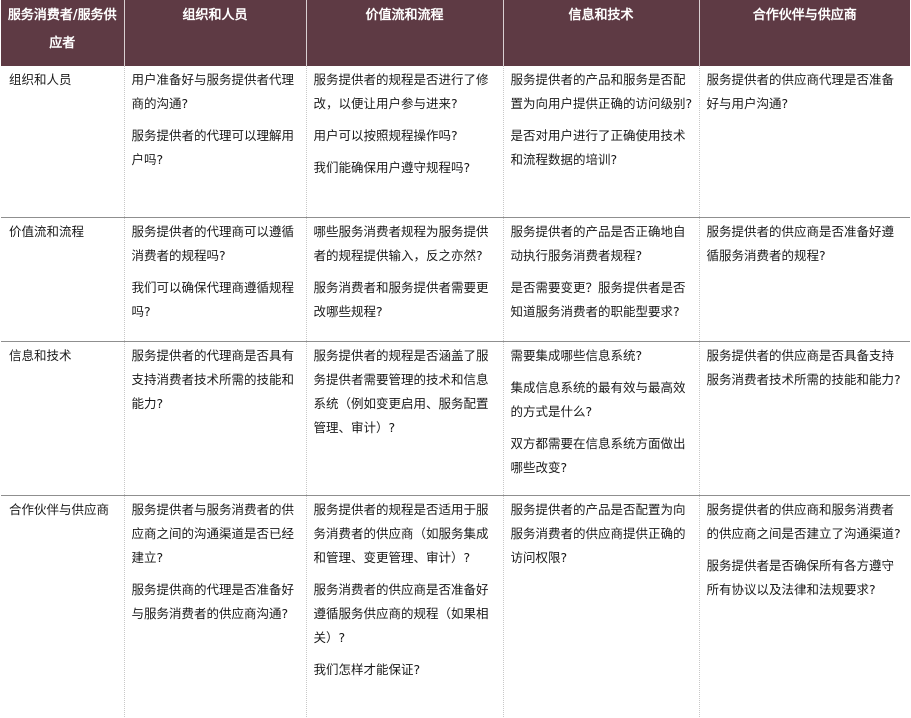 The height and width of the screenshot is (718, 911). I want to click on cell-question: 我们能确保用户遵守规程吗?, so click(392, 167).